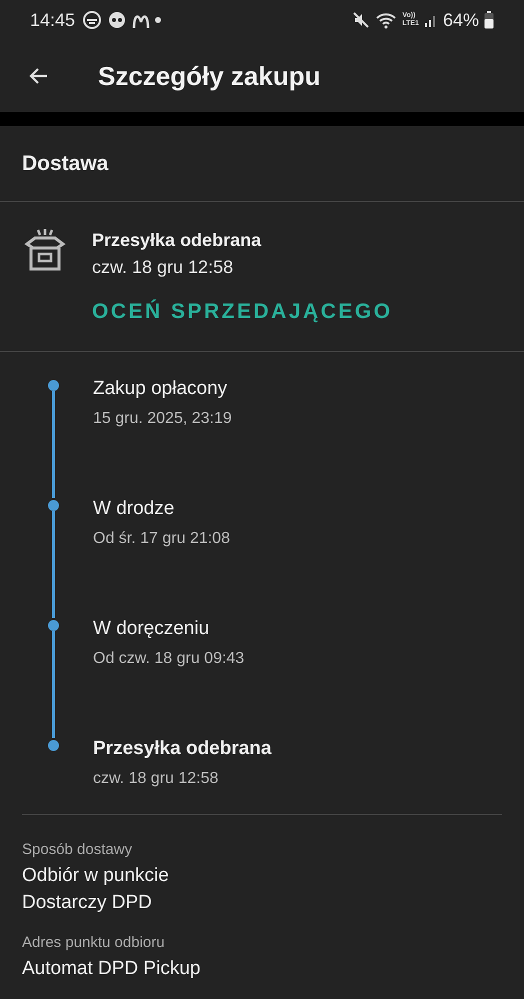 This screenshot has height=999, width=524. I want to click on step-title: Zakup opłacony, so click(160, 389).